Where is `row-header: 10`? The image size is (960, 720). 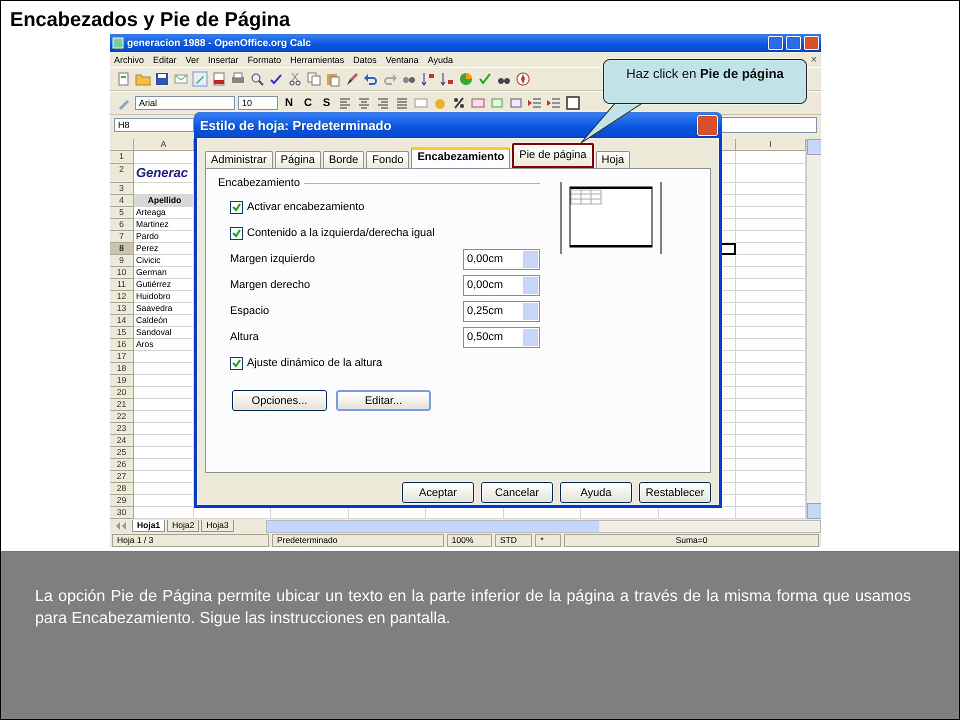
row-header: 10 is located at coordinates (122, 273).